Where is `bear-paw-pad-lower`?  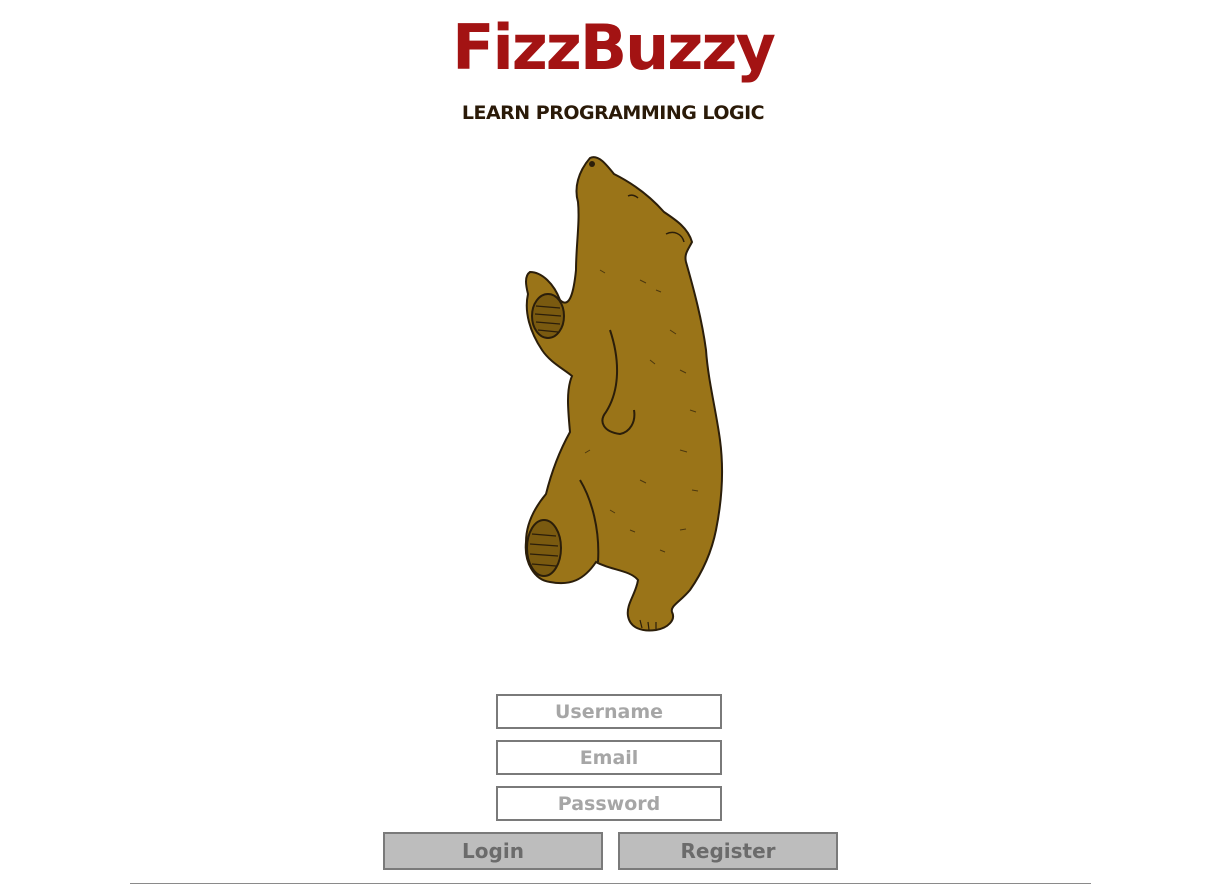
bear-paw-pad-lower is located at coordinates (544, 548).